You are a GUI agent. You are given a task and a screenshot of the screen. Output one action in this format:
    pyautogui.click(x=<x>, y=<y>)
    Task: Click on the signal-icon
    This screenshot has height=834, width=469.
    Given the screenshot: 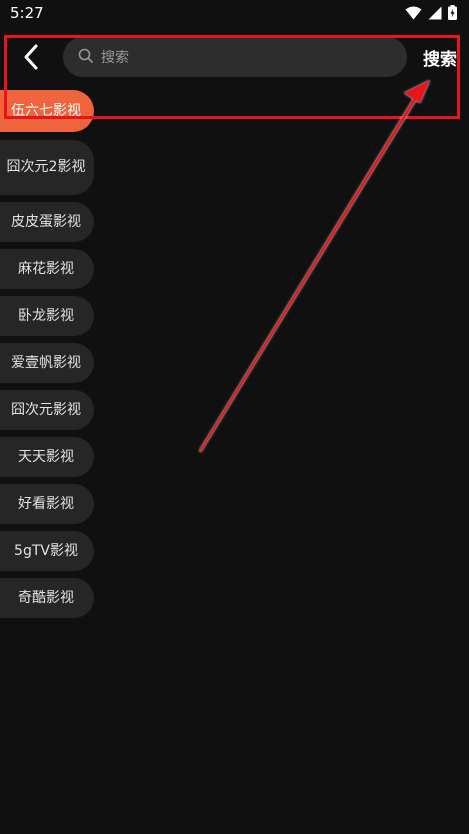 What is the action you would take?
    pyautogui.click(x=435, y=12)
    